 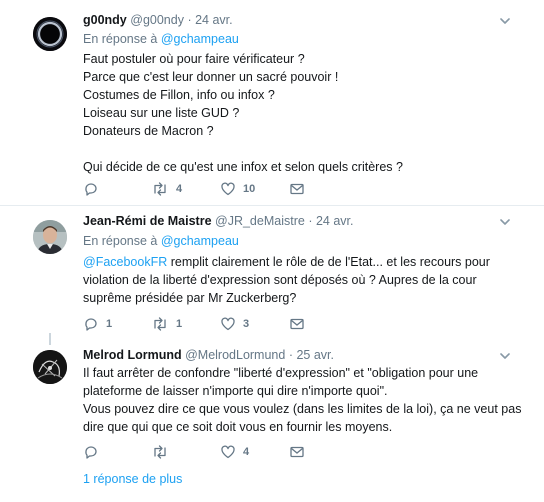 I want to click on reply-button: 1, so click(x=97, y=324).